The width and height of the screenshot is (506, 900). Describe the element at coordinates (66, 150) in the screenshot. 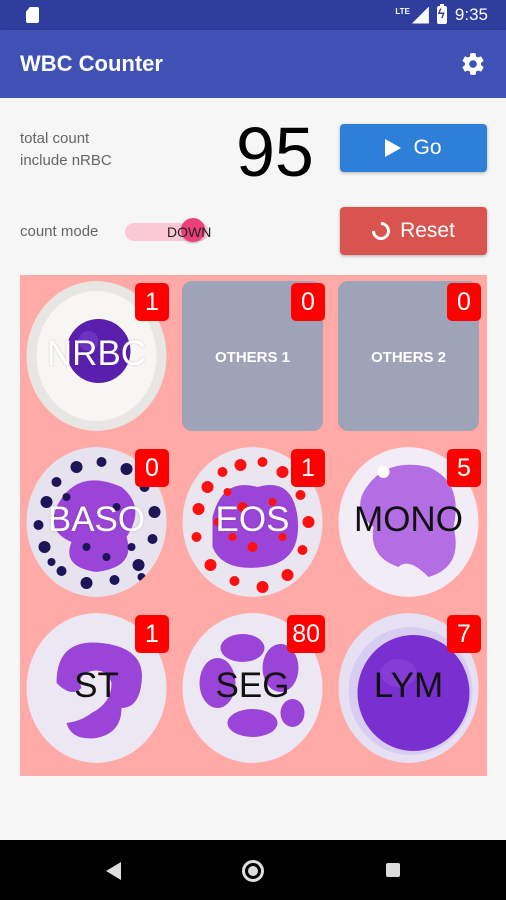

I see `total-count-label: total count include nRBC` at that location.